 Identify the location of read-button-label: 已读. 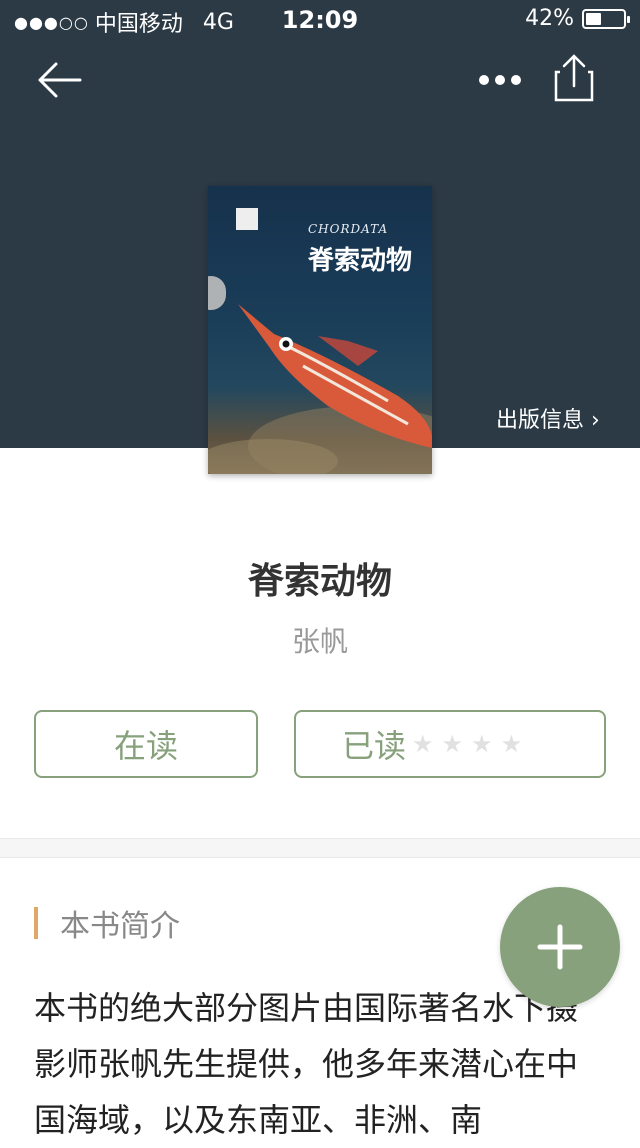
(374, 746).